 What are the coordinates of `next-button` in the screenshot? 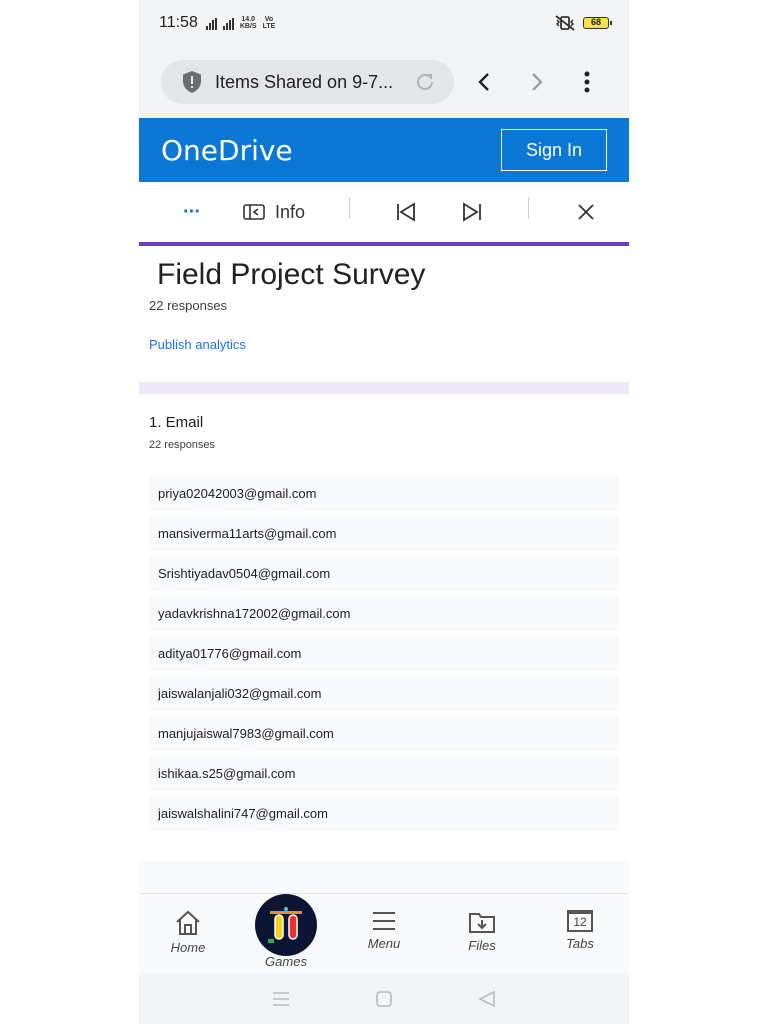 It's located at (472, 212).